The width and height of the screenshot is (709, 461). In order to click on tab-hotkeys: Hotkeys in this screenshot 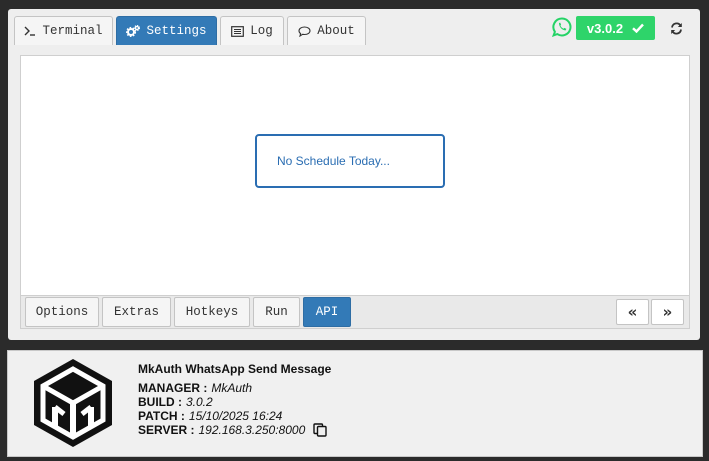, I will do `click(212, 312)`.